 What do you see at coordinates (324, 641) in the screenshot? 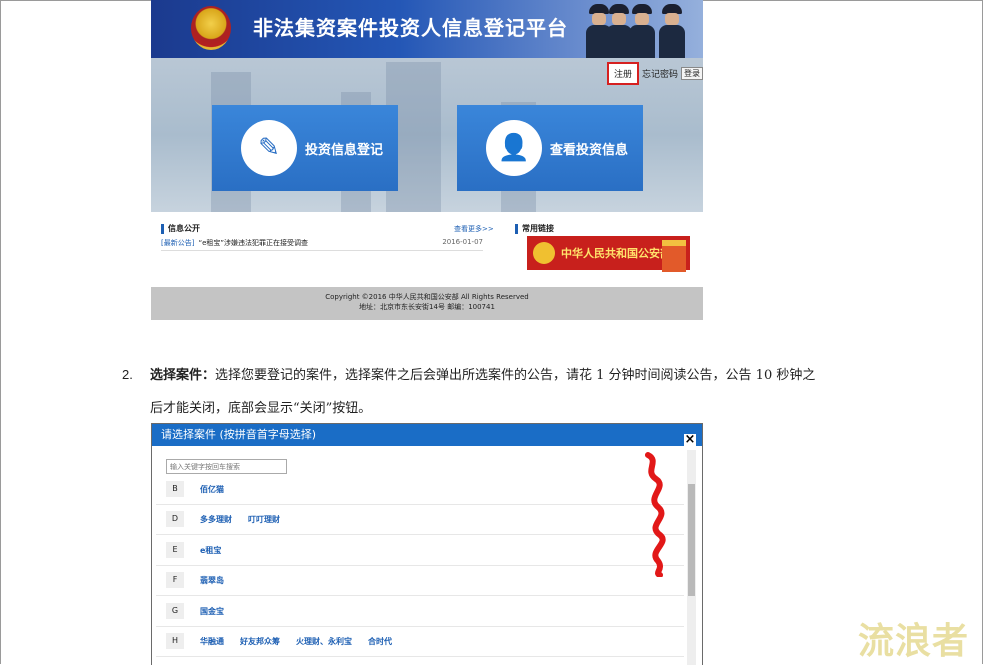
I see `case-link: 火理财、永利宝` at bounding box center [324, 641].